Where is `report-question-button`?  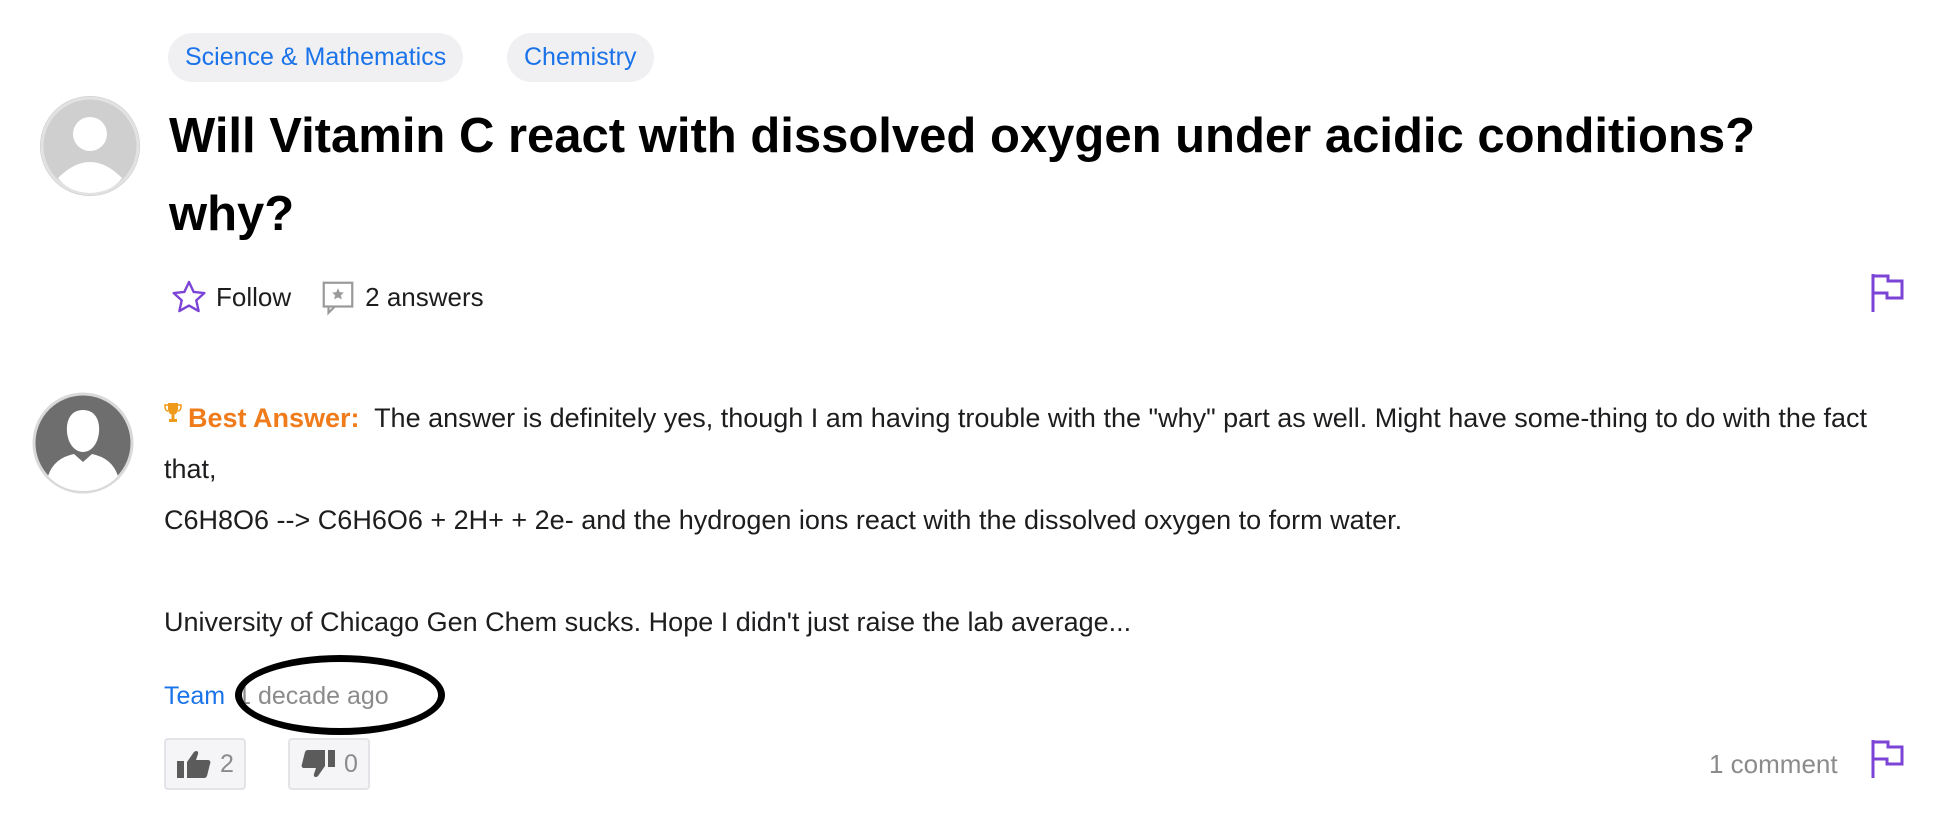
report-question-button is located at coordinates (1888, 295).